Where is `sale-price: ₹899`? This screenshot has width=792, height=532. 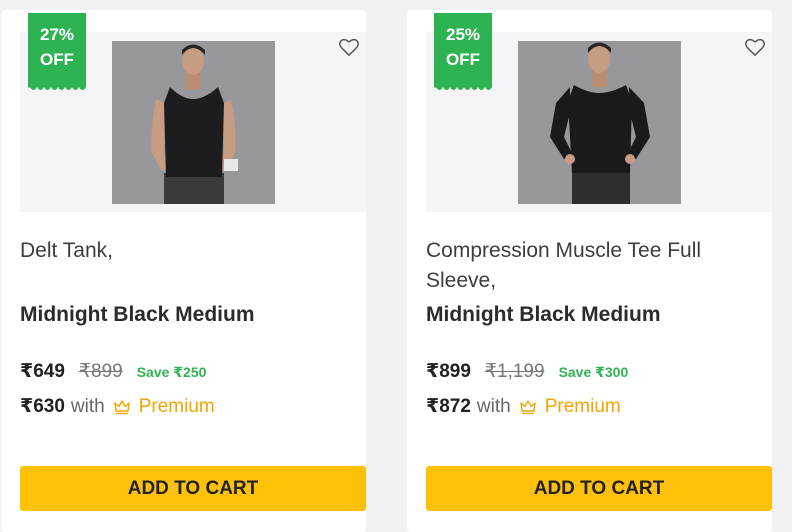 sale-price: ₹899 is located at coordinates (448, 371).